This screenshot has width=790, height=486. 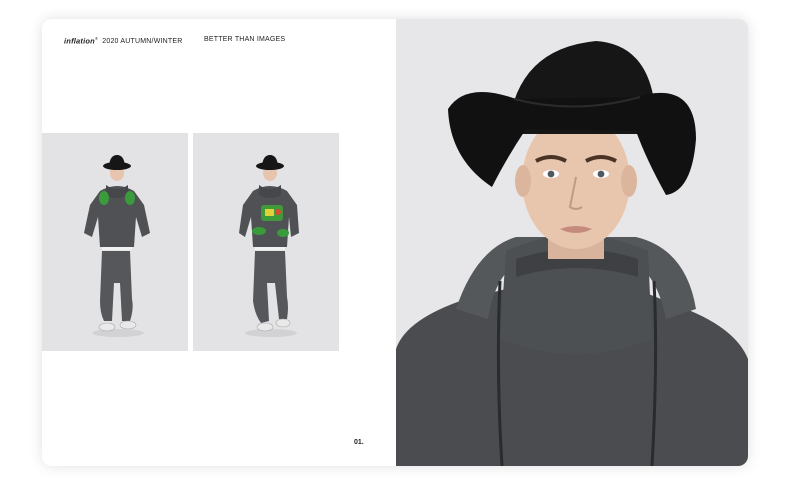 I want to click on photo-model-bag, so click(x=266, y=242).